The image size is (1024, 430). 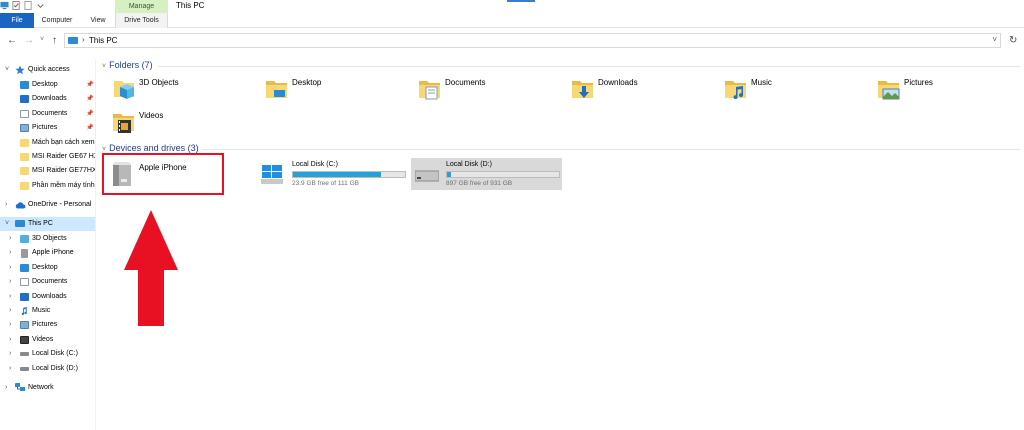 I want to click on folder-label: Documents, so click(x=465, y=82).